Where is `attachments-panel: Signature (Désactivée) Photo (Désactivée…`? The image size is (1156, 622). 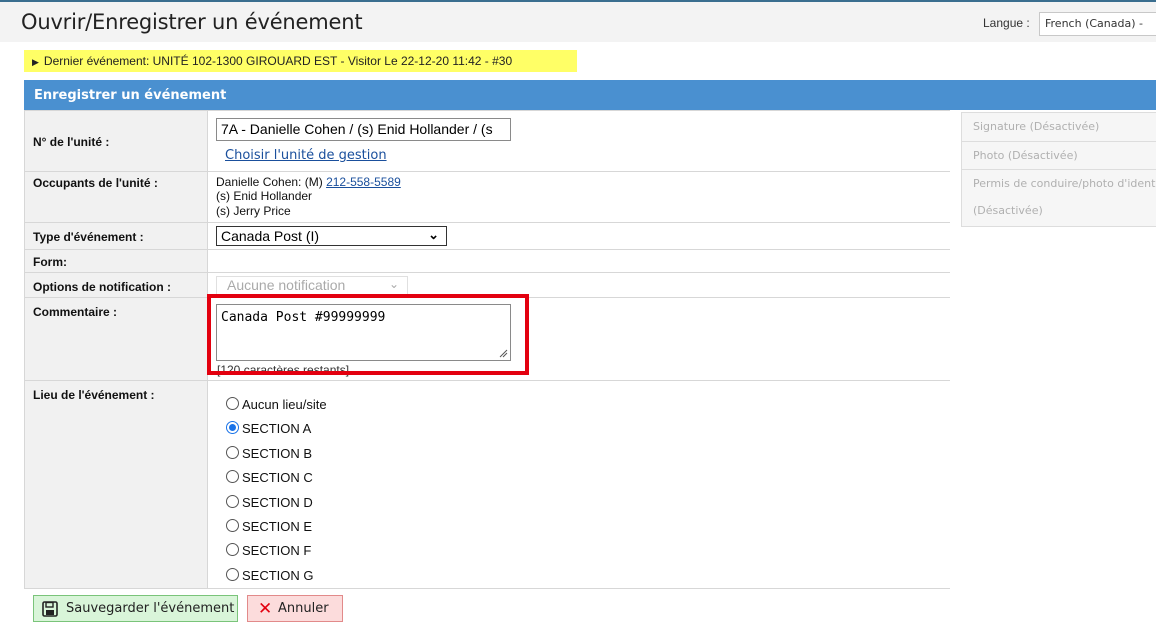 attachments-panel: Signature (Désactivée) Photo (Désactivée… is located at coordinates (1058, 169).